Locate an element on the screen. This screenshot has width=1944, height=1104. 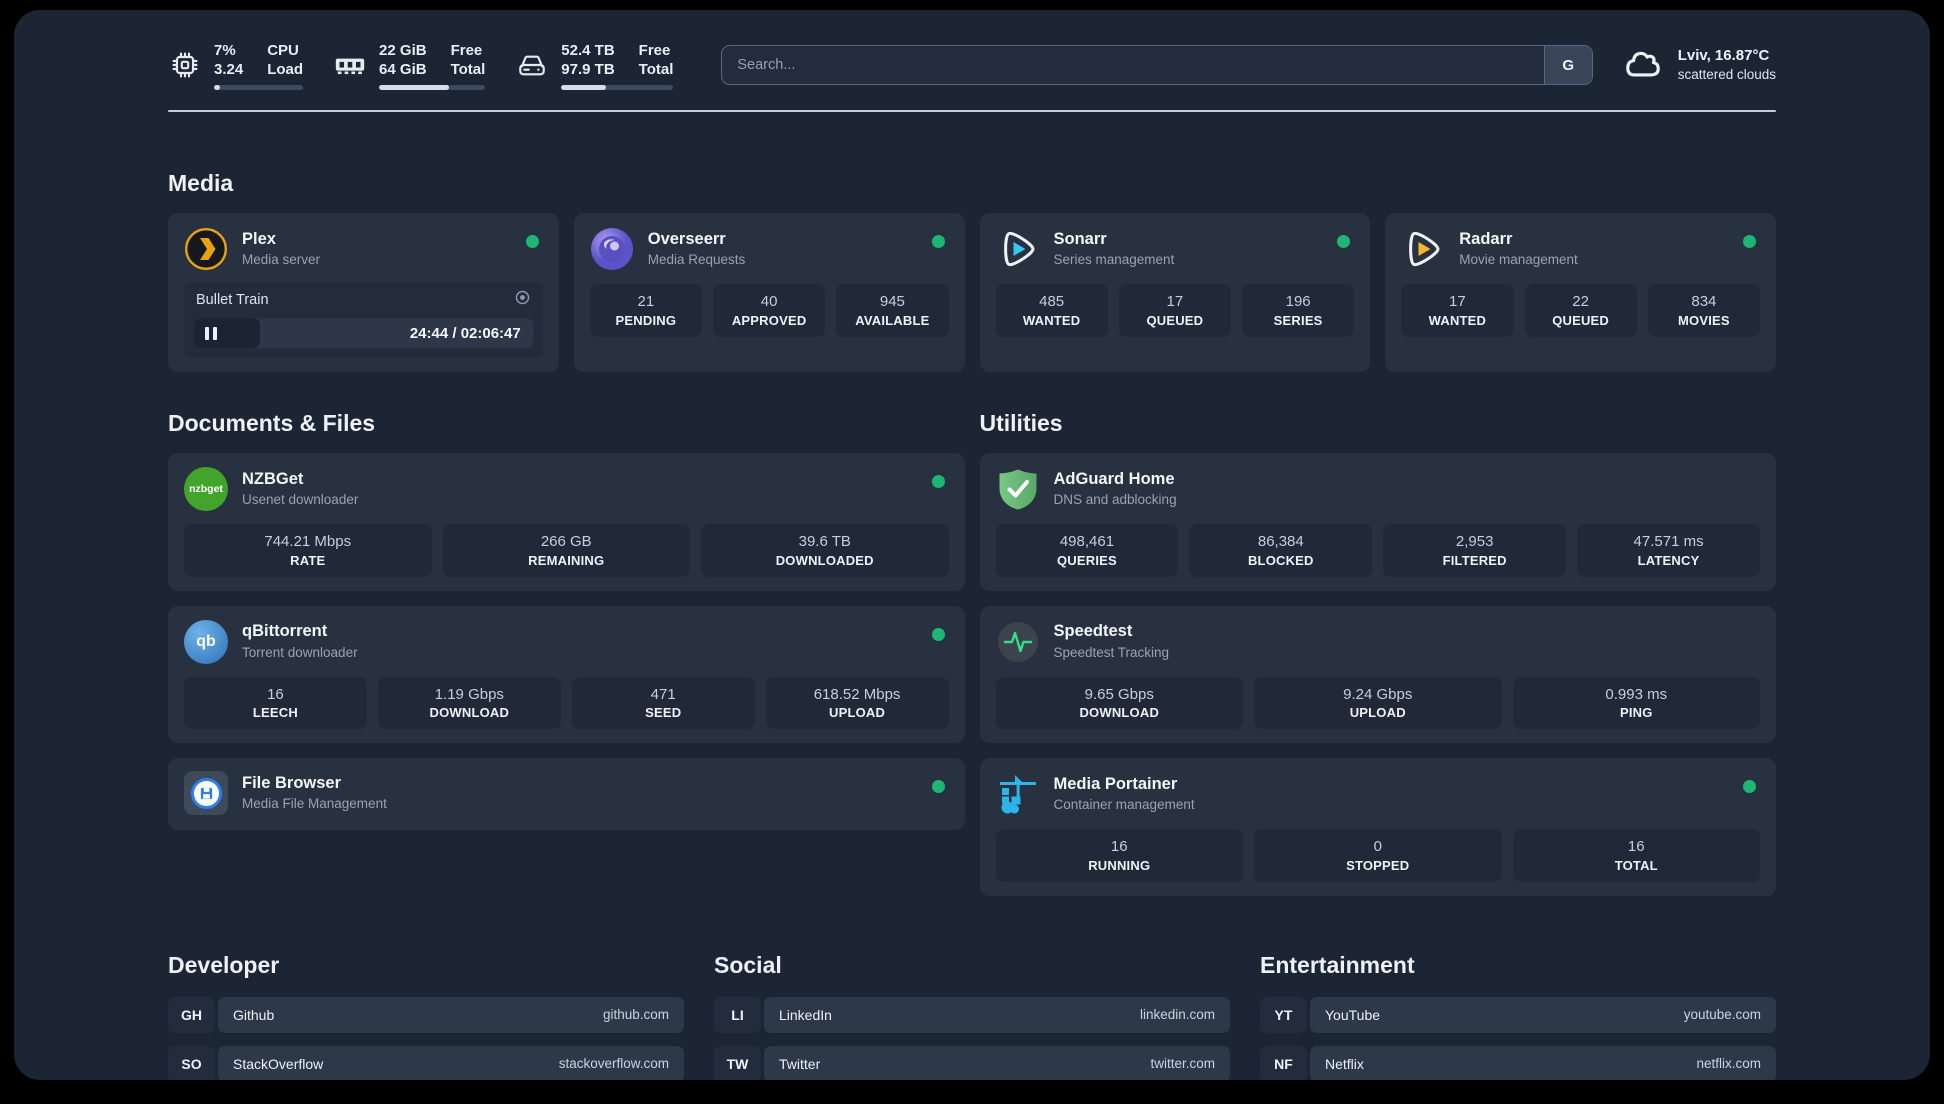
bookmark-github: GH Github github.com is located at coordinates (426, 1014).